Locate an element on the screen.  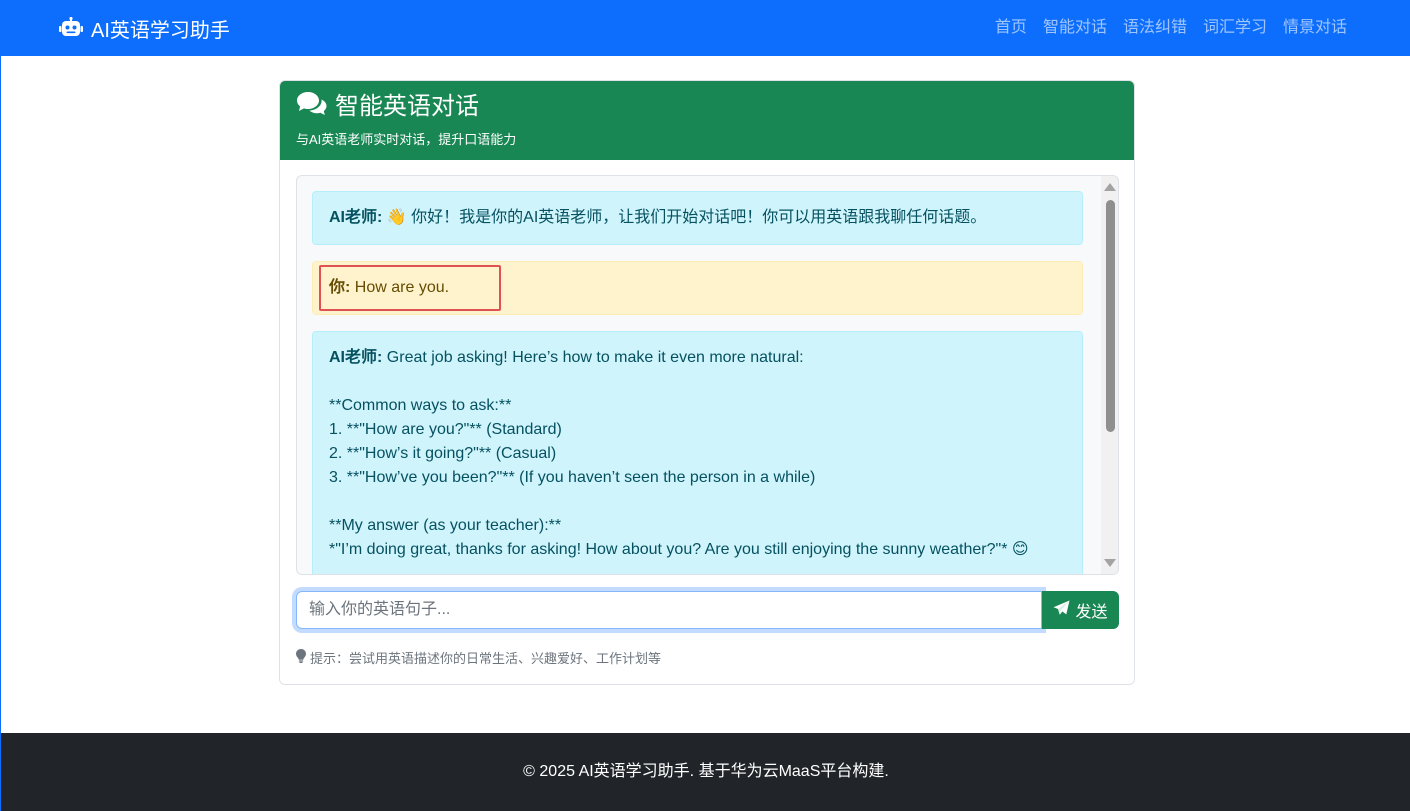
navbar: AI英语学习助手 首页 智能对话 语法纠错 词汇学习 情景对话 is located at coordinates (705, 28).